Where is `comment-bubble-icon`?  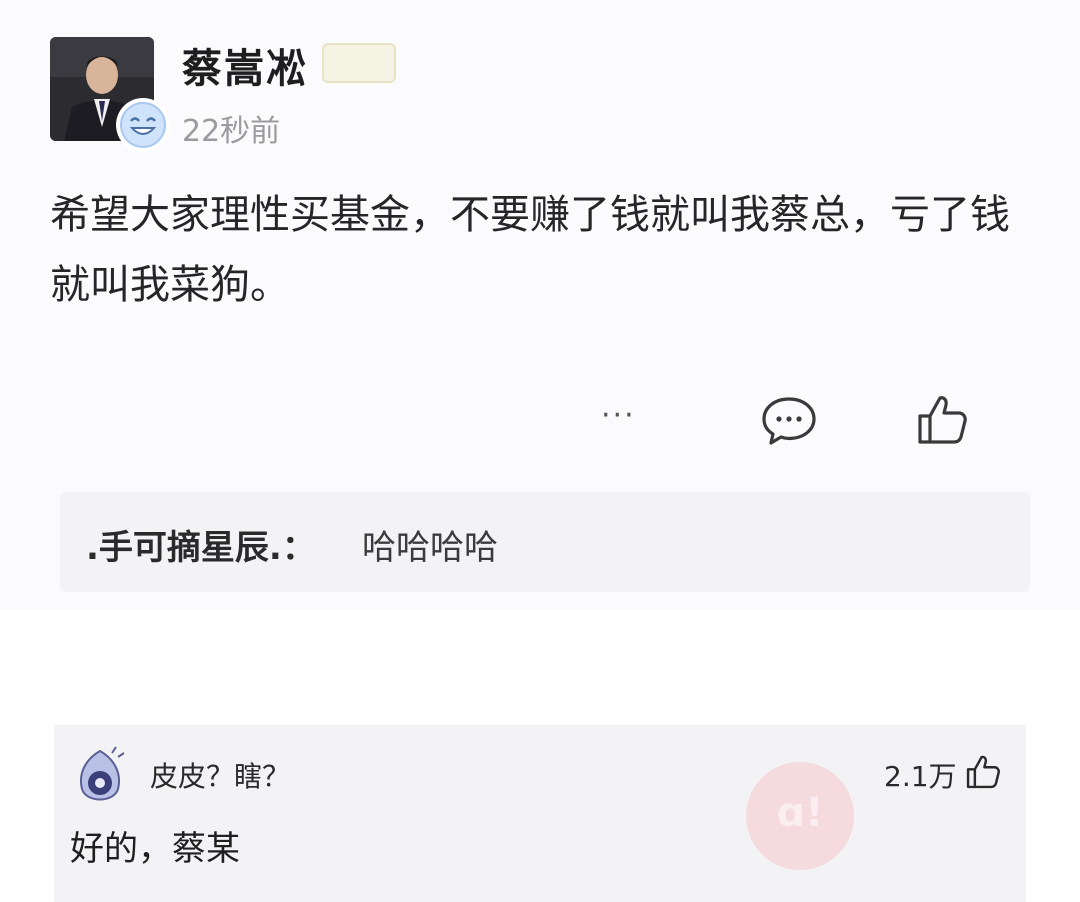 comment-bubble-icon is located at coordinates (789, 421).